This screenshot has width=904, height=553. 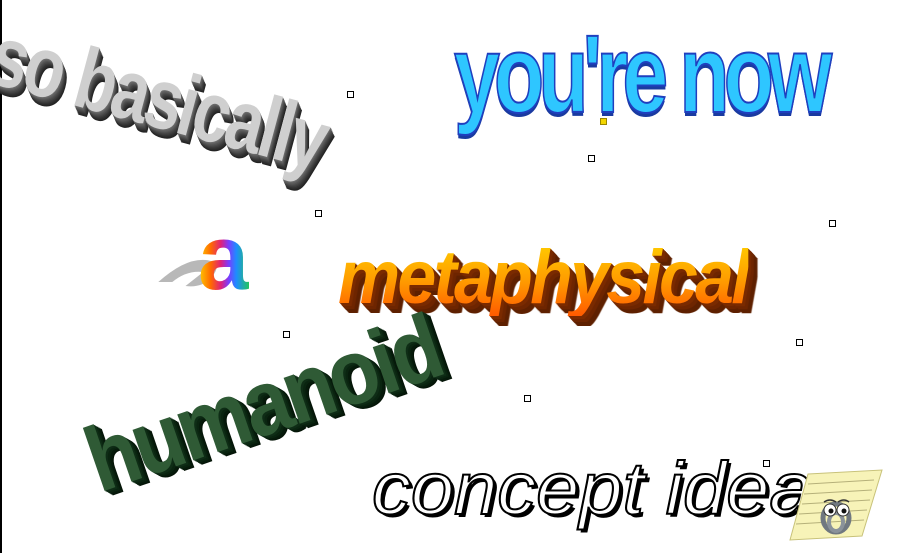 What do you see at coordinates (836, 505) in the screenshot?
I see `paperclip-assistant-icon` at bounding box center [836, 505].